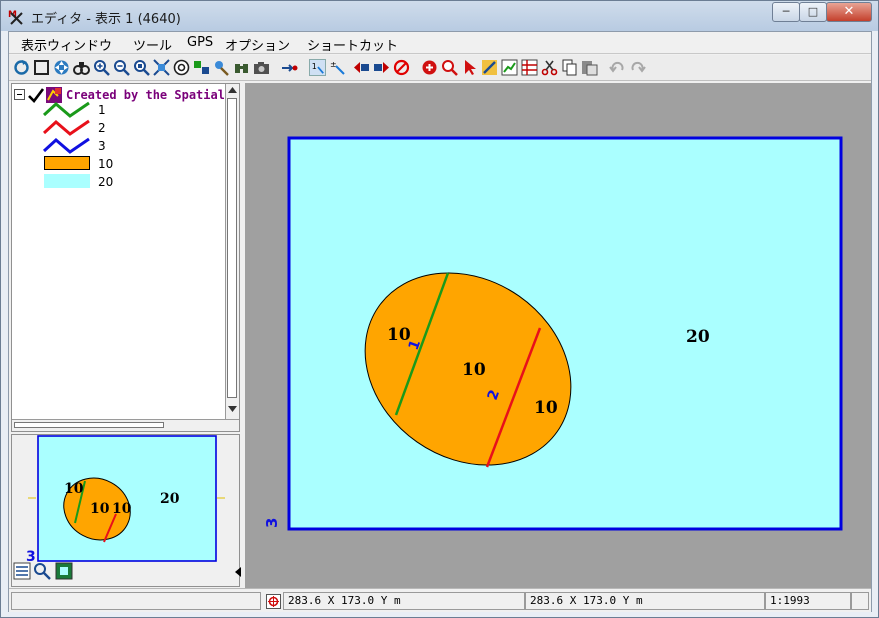  Describe the element at coordinates (429, 67) in the screenshot. I see `zoom-in-red-icon` at that location.